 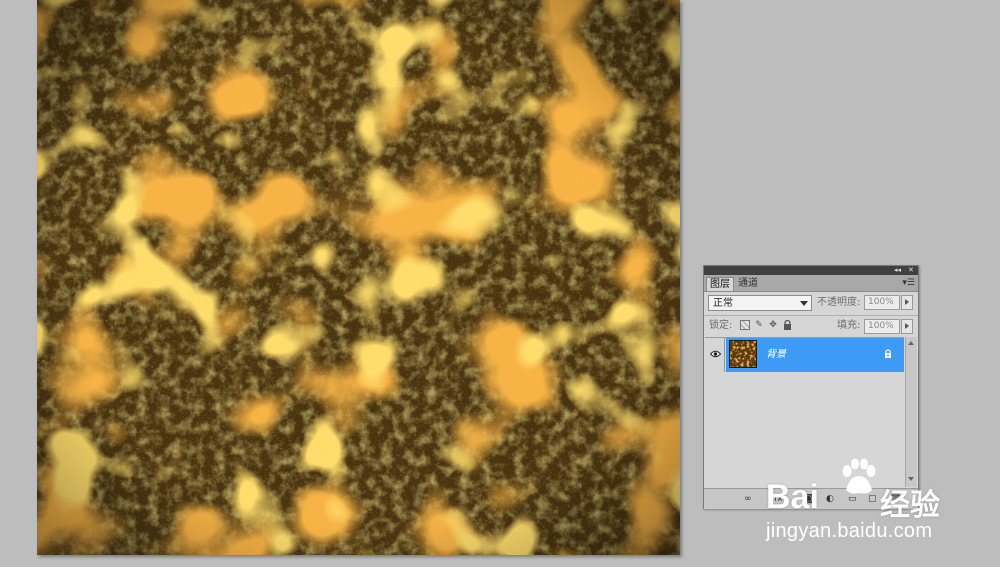 I want to click on fill-input: 100%, so click(x=882, y=326).